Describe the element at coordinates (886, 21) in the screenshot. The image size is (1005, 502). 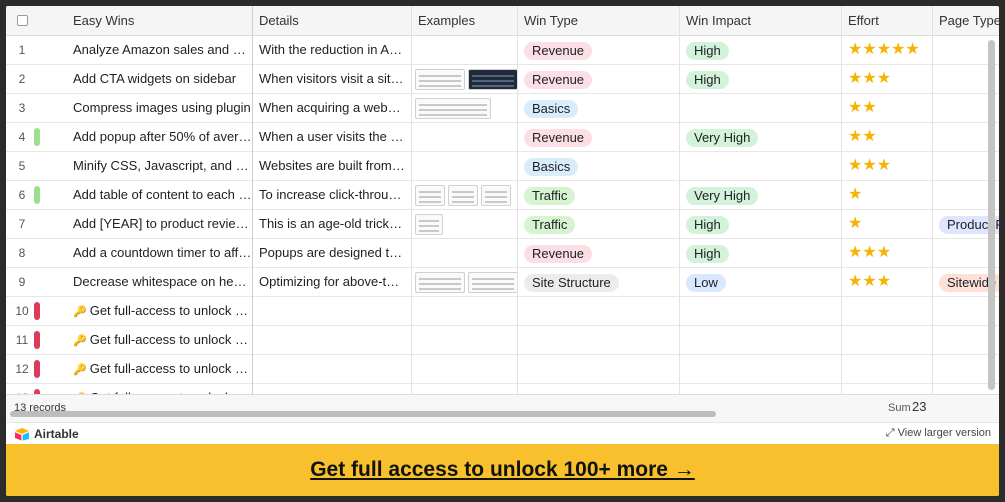
I see `column-header-effort: Effort` at that location.